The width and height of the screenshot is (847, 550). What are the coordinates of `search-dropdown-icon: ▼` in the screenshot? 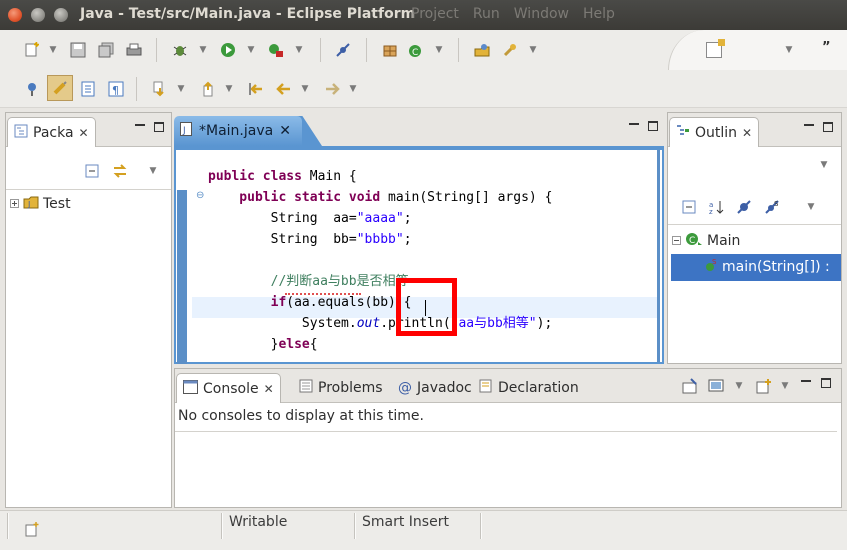 It's located at (533, 50).